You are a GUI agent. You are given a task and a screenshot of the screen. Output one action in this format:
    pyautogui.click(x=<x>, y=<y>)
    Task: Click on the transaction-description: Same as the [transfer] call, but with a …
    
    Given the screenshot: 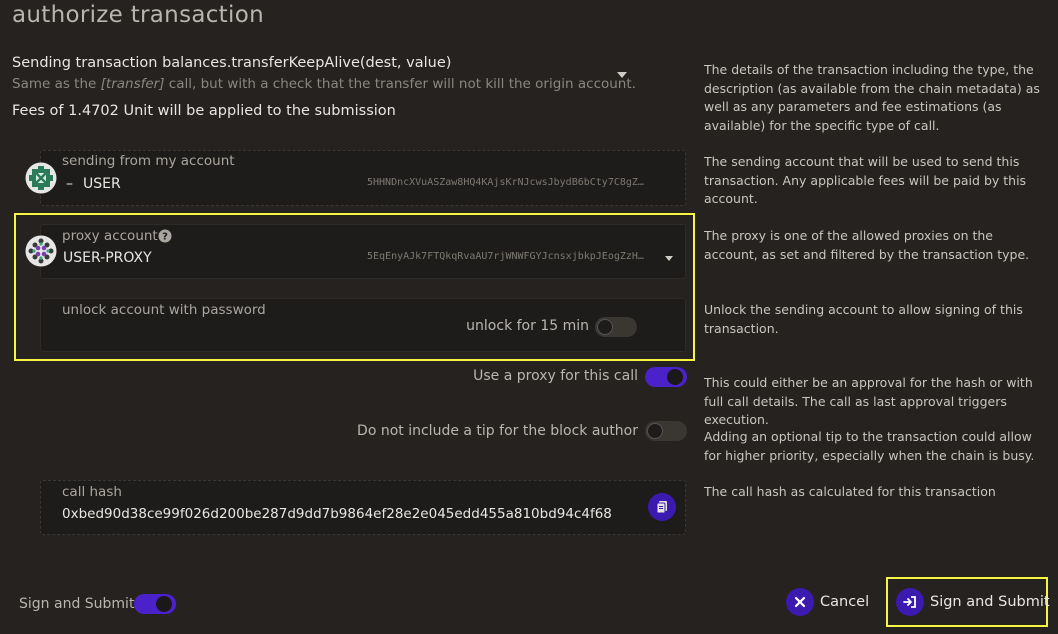 What is the action you would take?
    pyautogui.click(x=324, y=84)
    